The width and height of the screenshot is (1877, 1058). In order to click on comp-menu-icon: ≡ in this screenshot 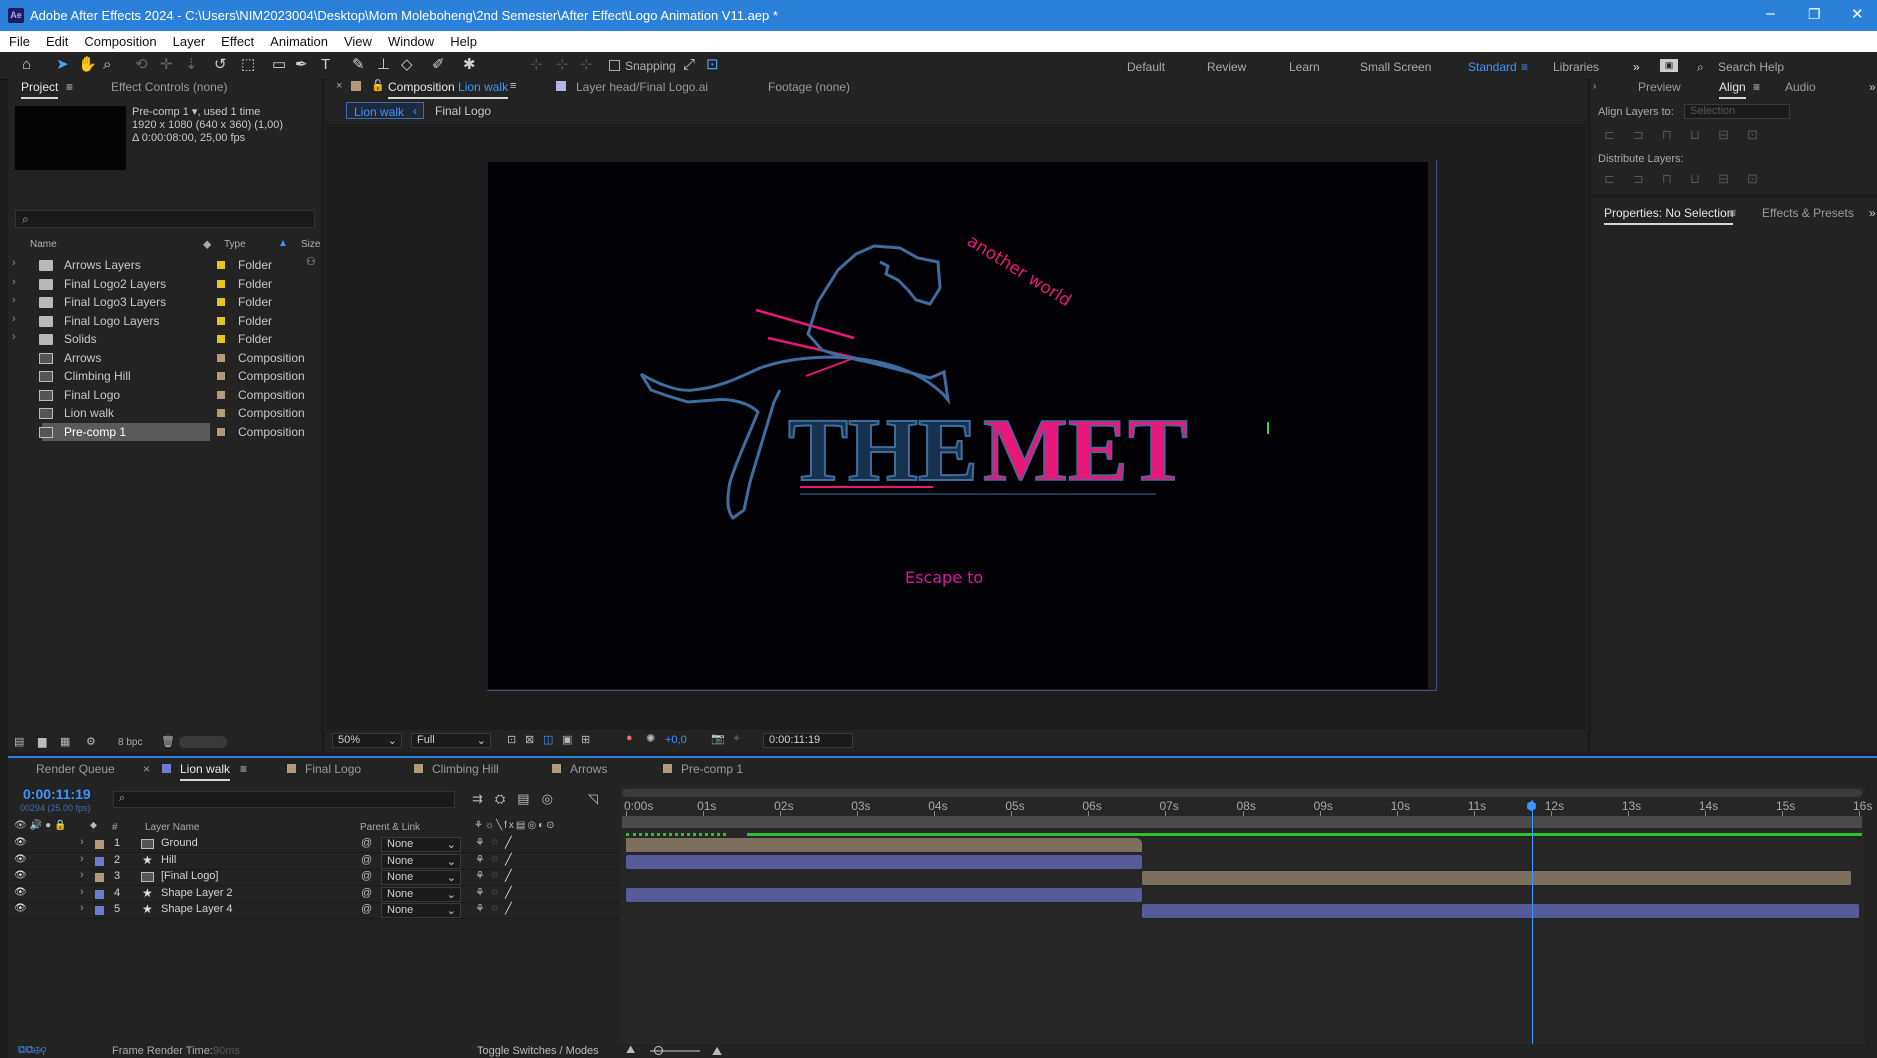, I will do `click(513, 86)`.